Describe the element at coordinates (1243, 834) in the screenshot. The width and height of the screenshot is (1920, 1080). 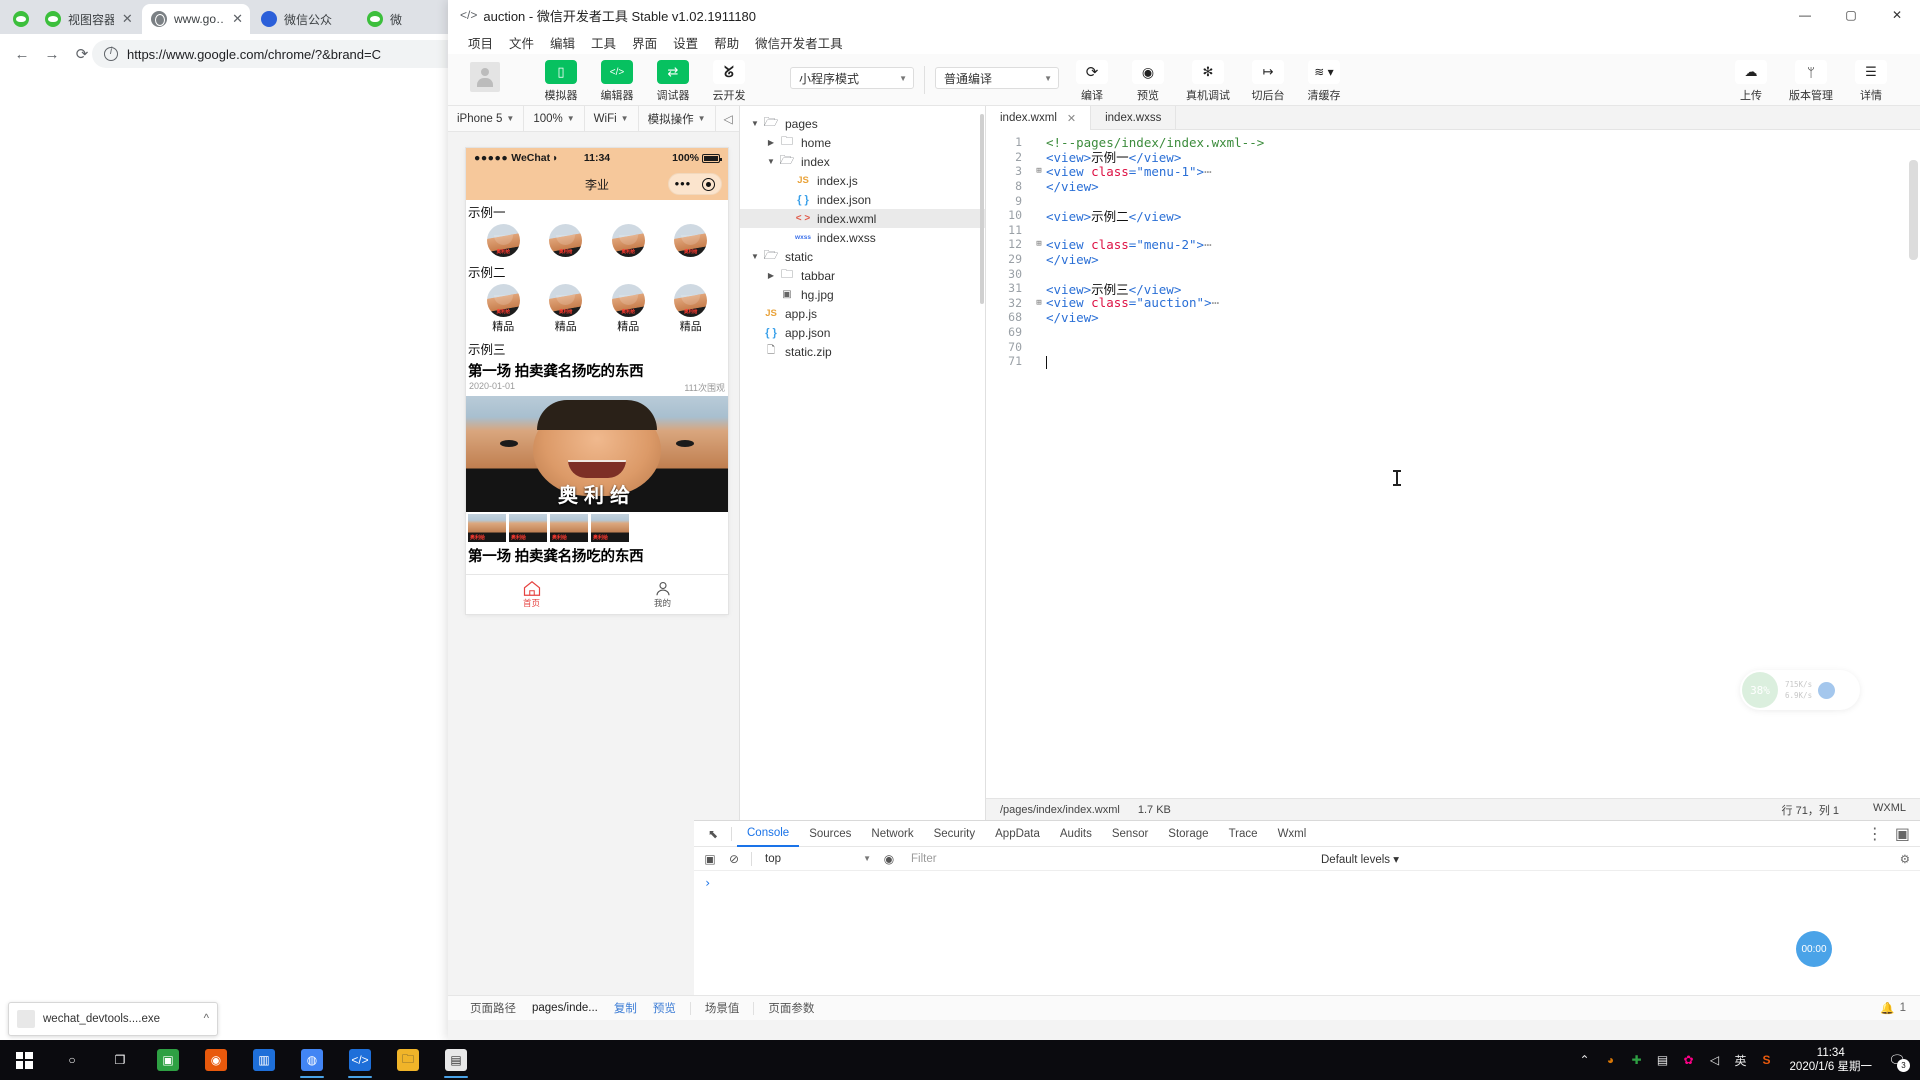
I see `tab-trace: Trace` at that location.